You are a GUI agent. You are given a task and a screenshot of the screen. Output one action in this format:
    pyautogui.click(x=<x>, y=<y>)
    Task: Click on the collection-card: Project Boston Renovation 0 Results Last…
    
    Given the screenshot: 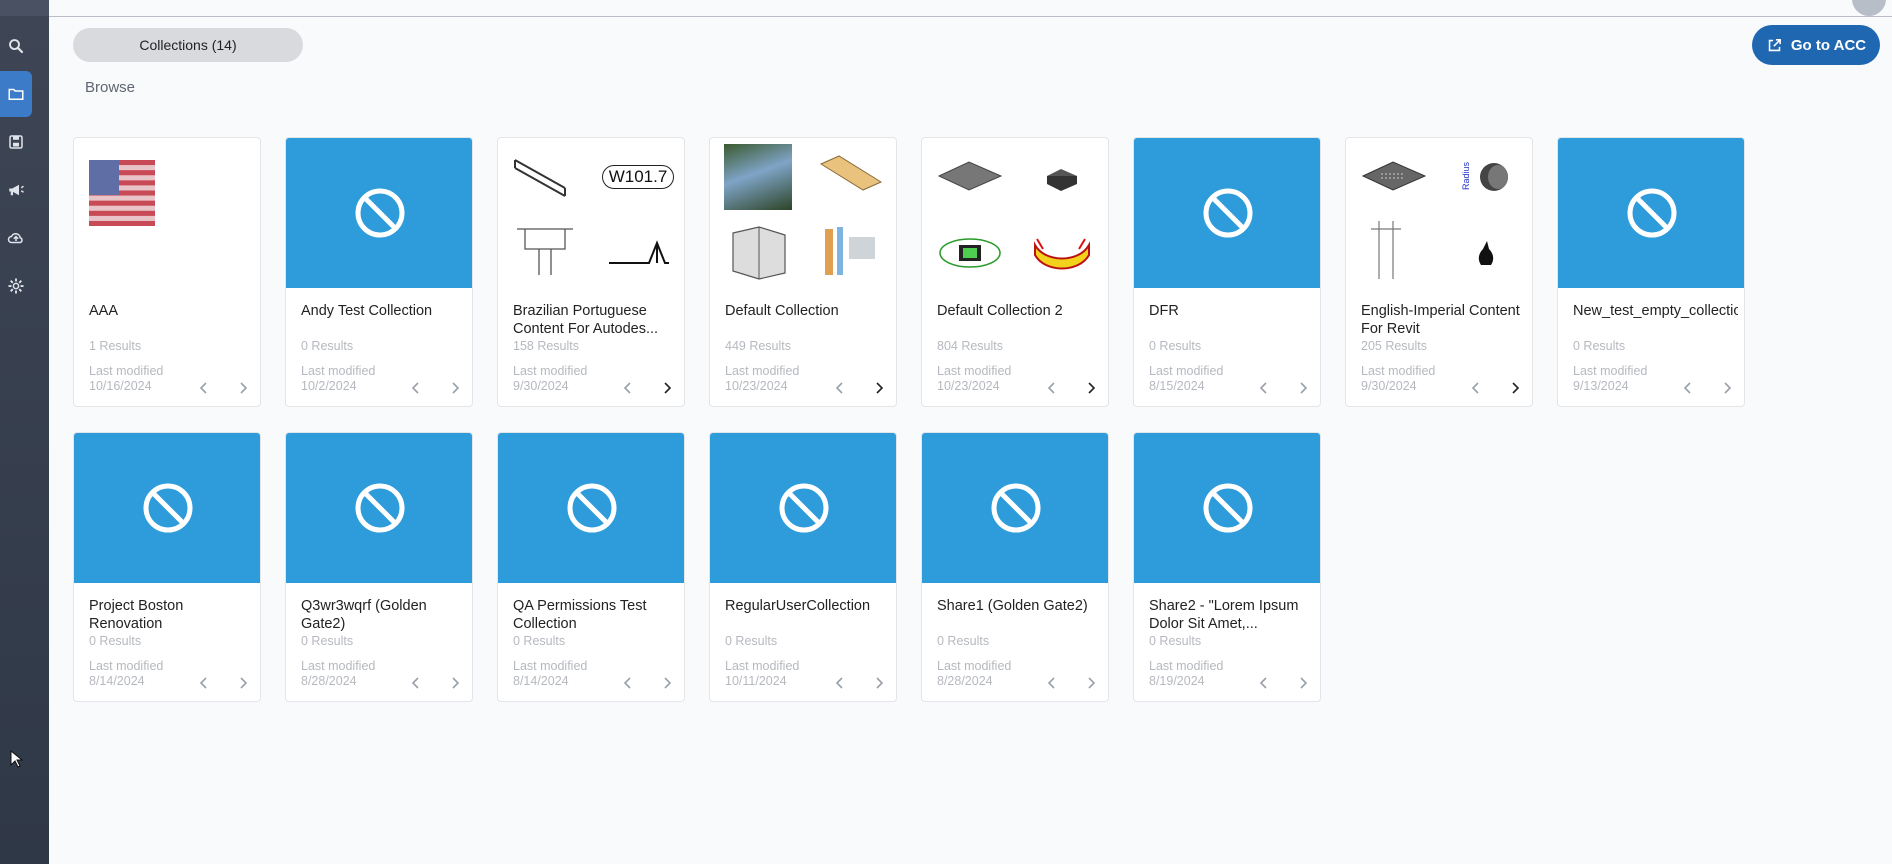 What is the action you would take?
    pyautogui.click(x=167, y=567)
    